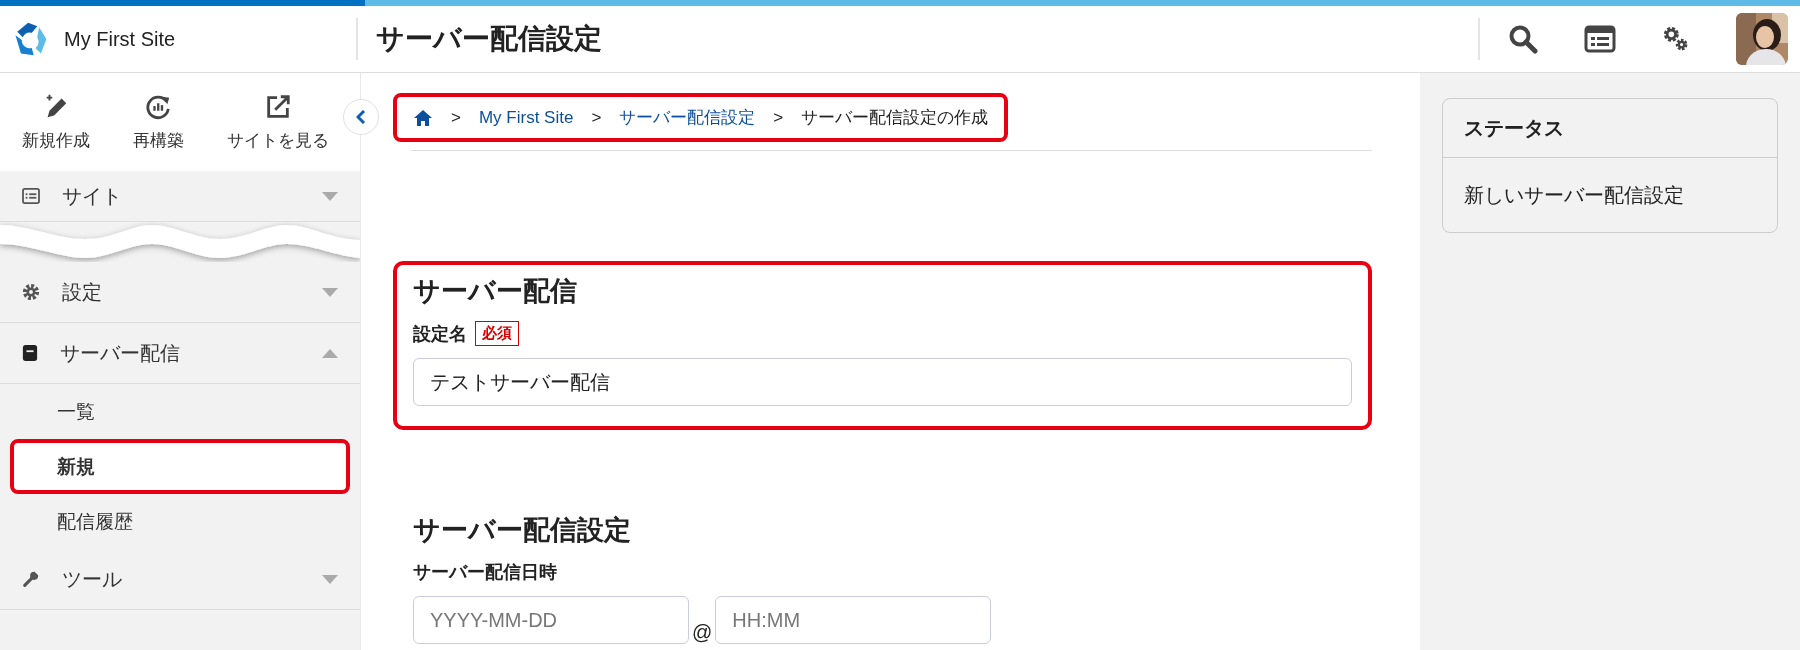  Describe the element at coordinates (1574, 195) in the screenshot. I see `status-text: 新しいサーバー配信設定` at that location.